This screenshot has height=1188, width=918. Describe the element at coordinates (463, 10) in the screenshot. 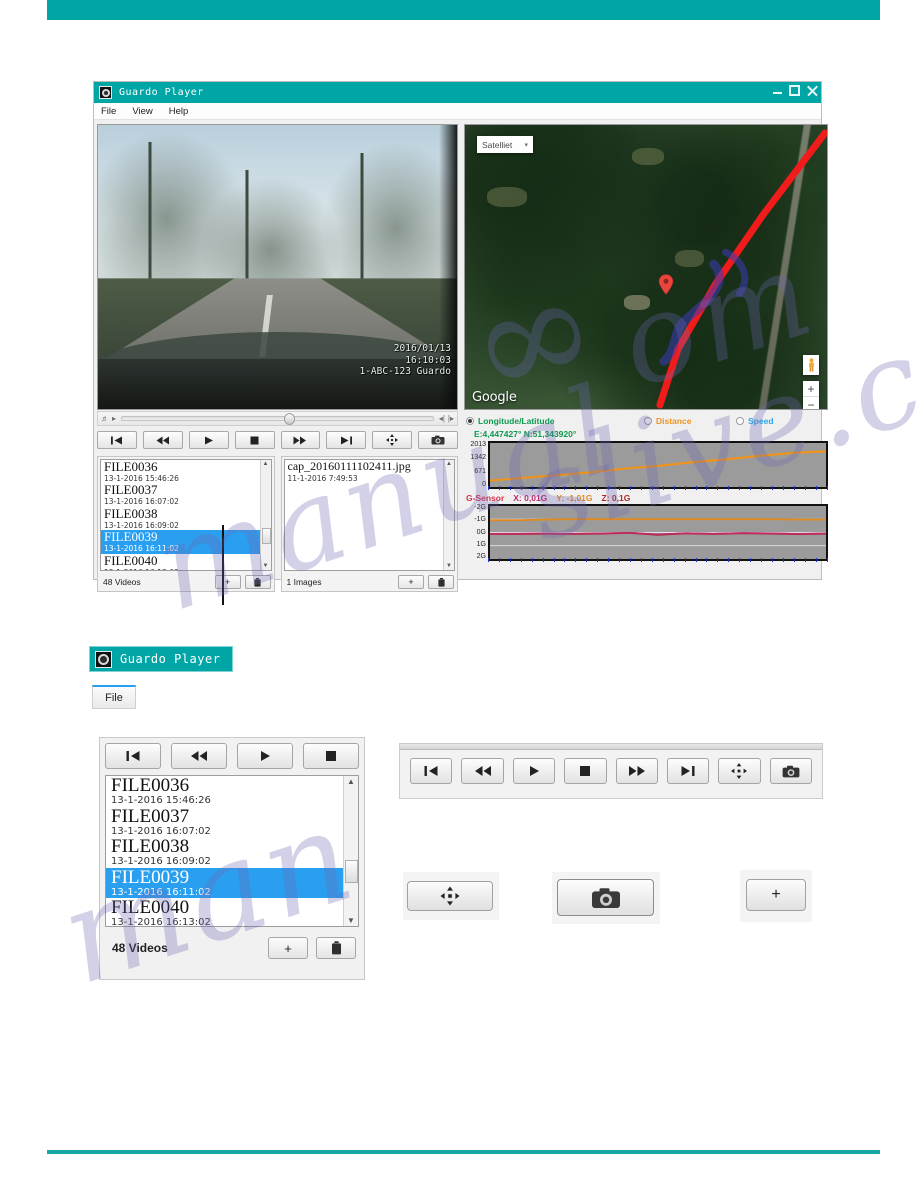

I see `page-header-band` at that location.